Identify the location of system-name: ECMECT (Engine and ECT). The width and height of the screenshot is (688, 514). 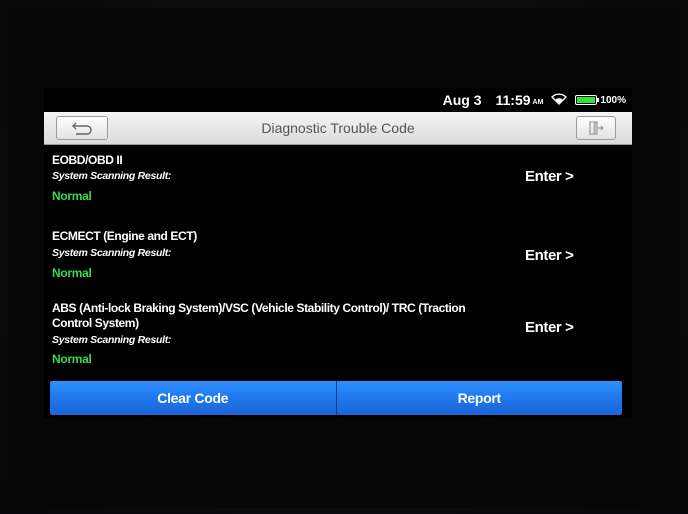
(124, 236).